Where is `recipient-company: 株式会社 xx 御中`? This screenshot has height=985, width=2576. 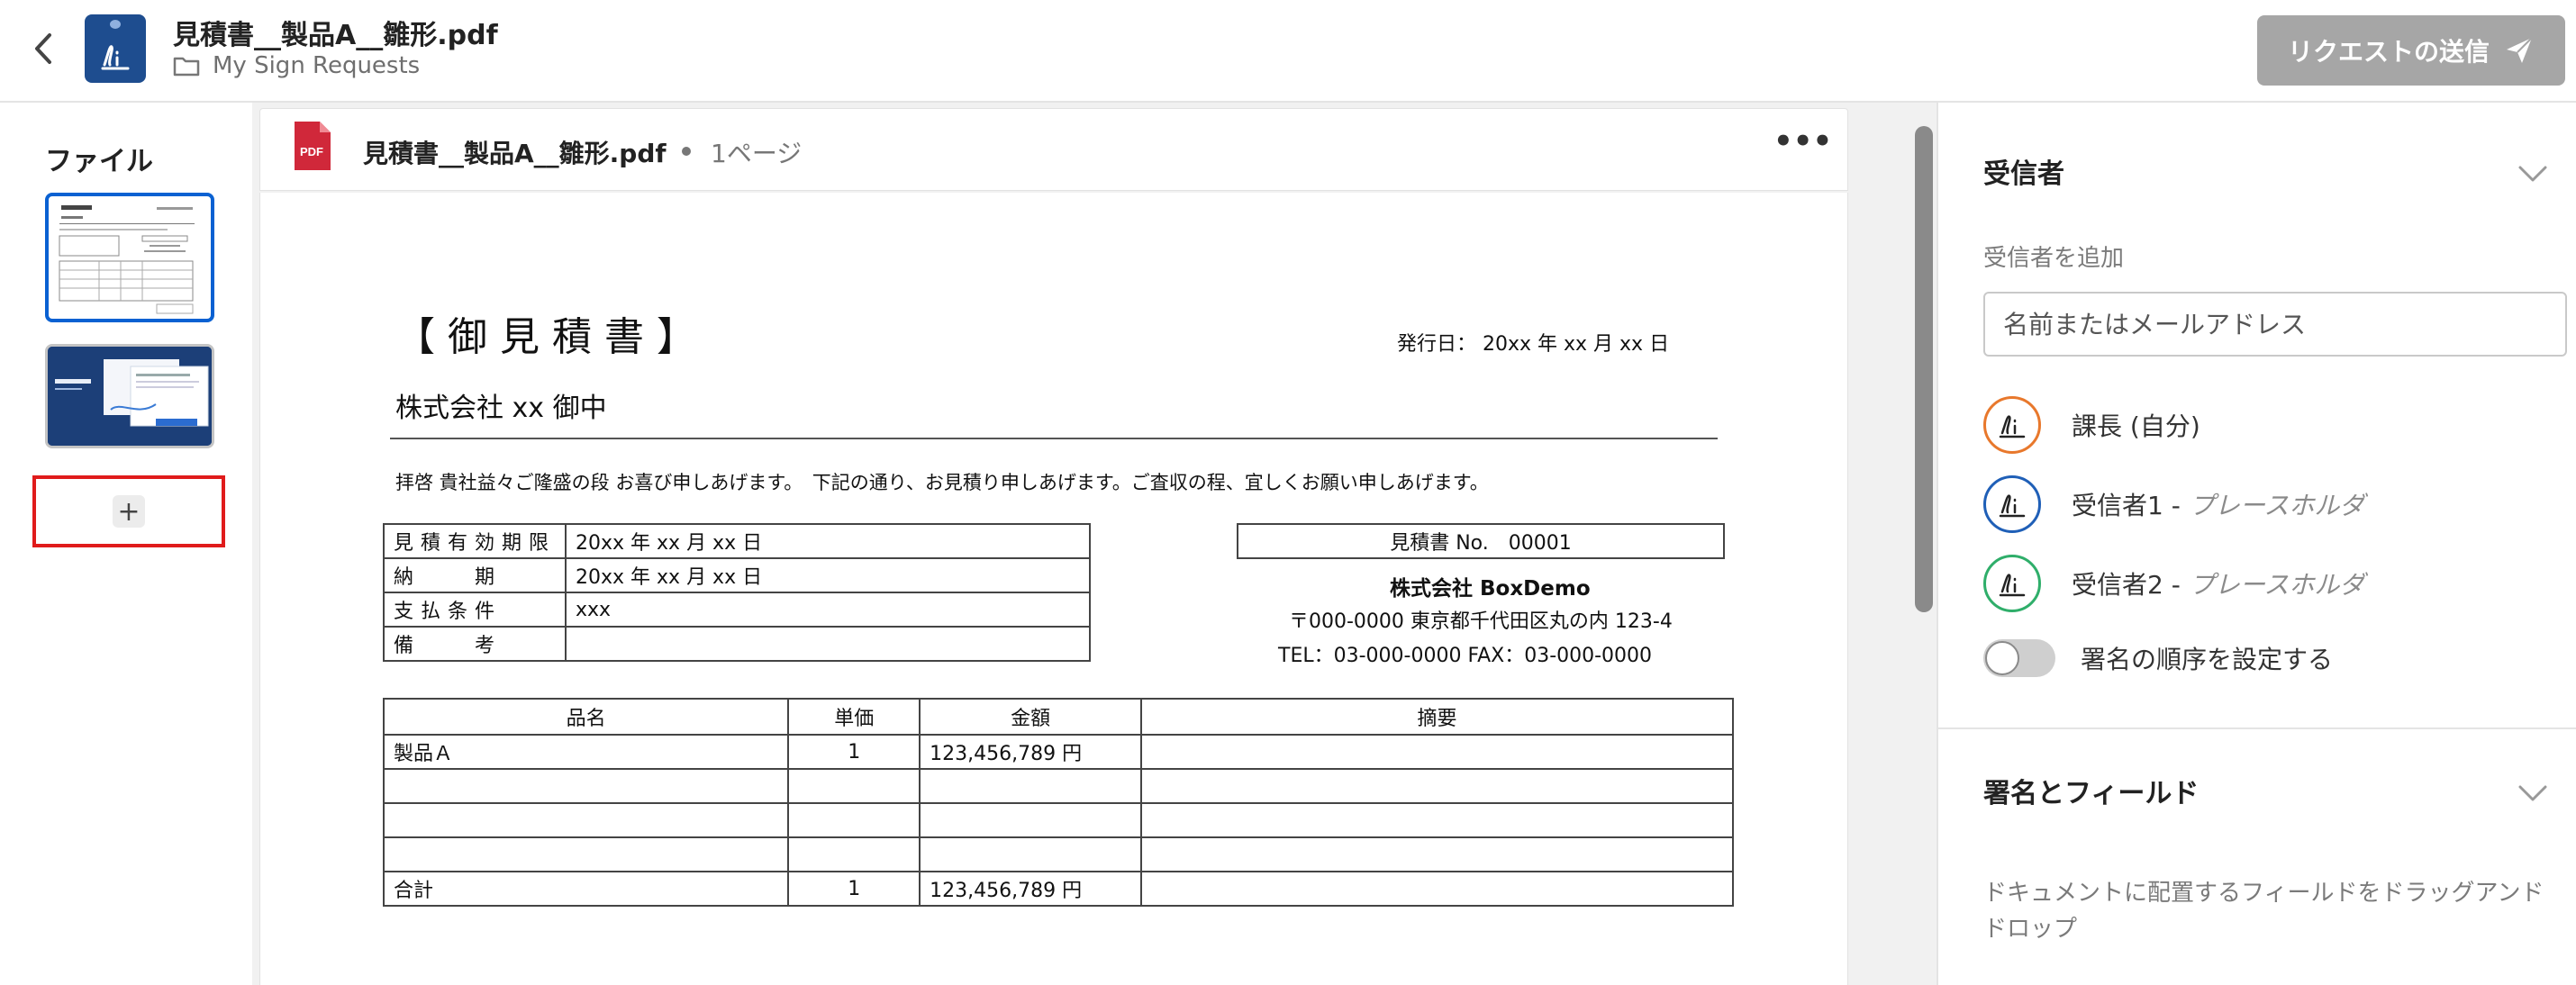 recipient-company: 株式会社 xx 御中 is located at coordinates (501, 409).